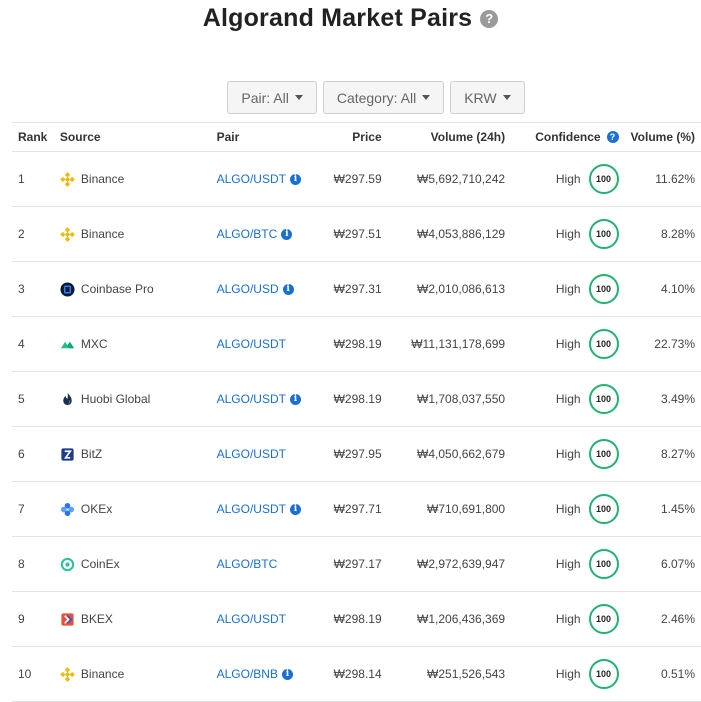 The image size is (701, 702). I want to click on rank-cell: 7, so click(33, 509).